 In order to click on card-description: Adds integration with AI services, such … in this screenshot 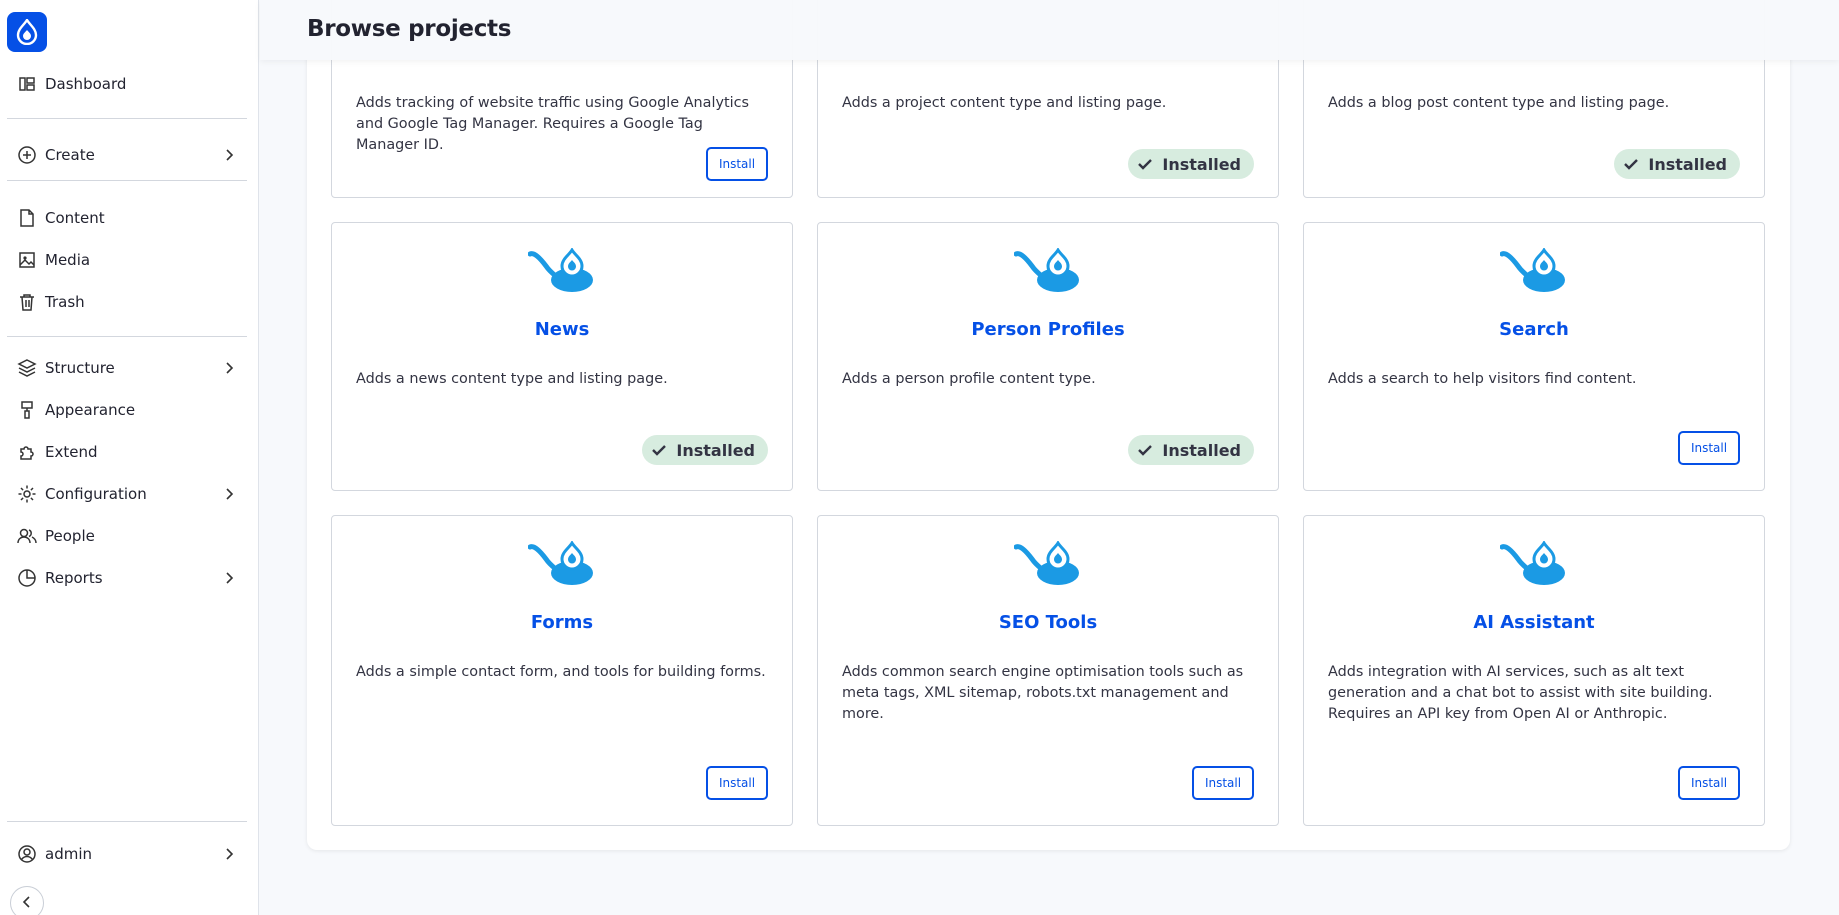, I will do `click(1520, 693)`.